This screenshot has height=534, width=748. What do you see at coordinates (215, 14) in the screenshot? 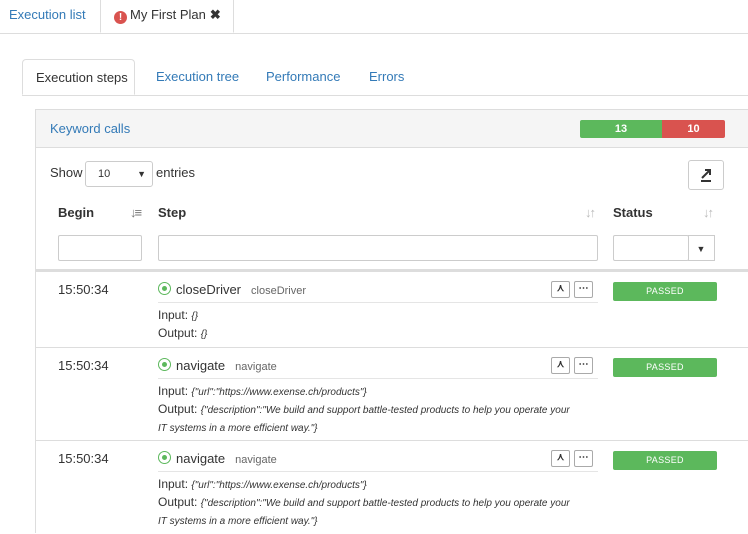
I see `close-icon: ✖` at bounding box center [215, 14].